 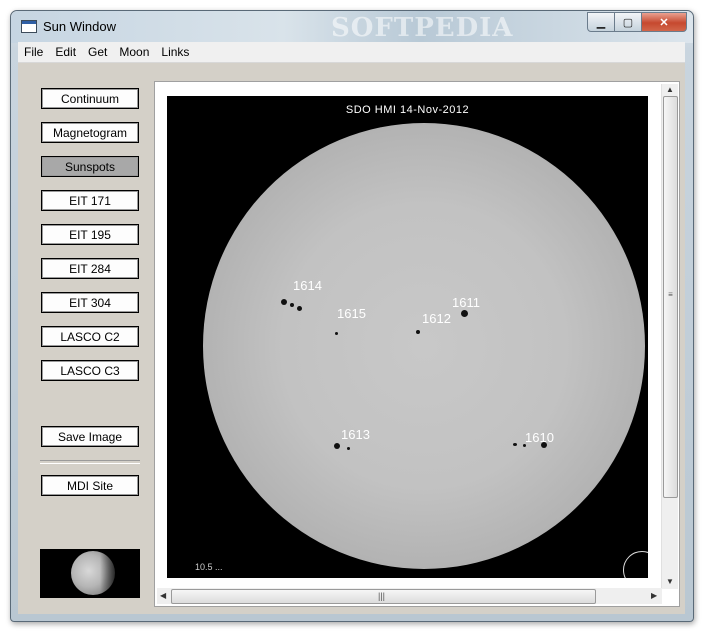 What do you see at coordinates (90, 132) in the screenshot?
I see `magnetogram-button: Magnetogram` at bounding box center [90, 132].